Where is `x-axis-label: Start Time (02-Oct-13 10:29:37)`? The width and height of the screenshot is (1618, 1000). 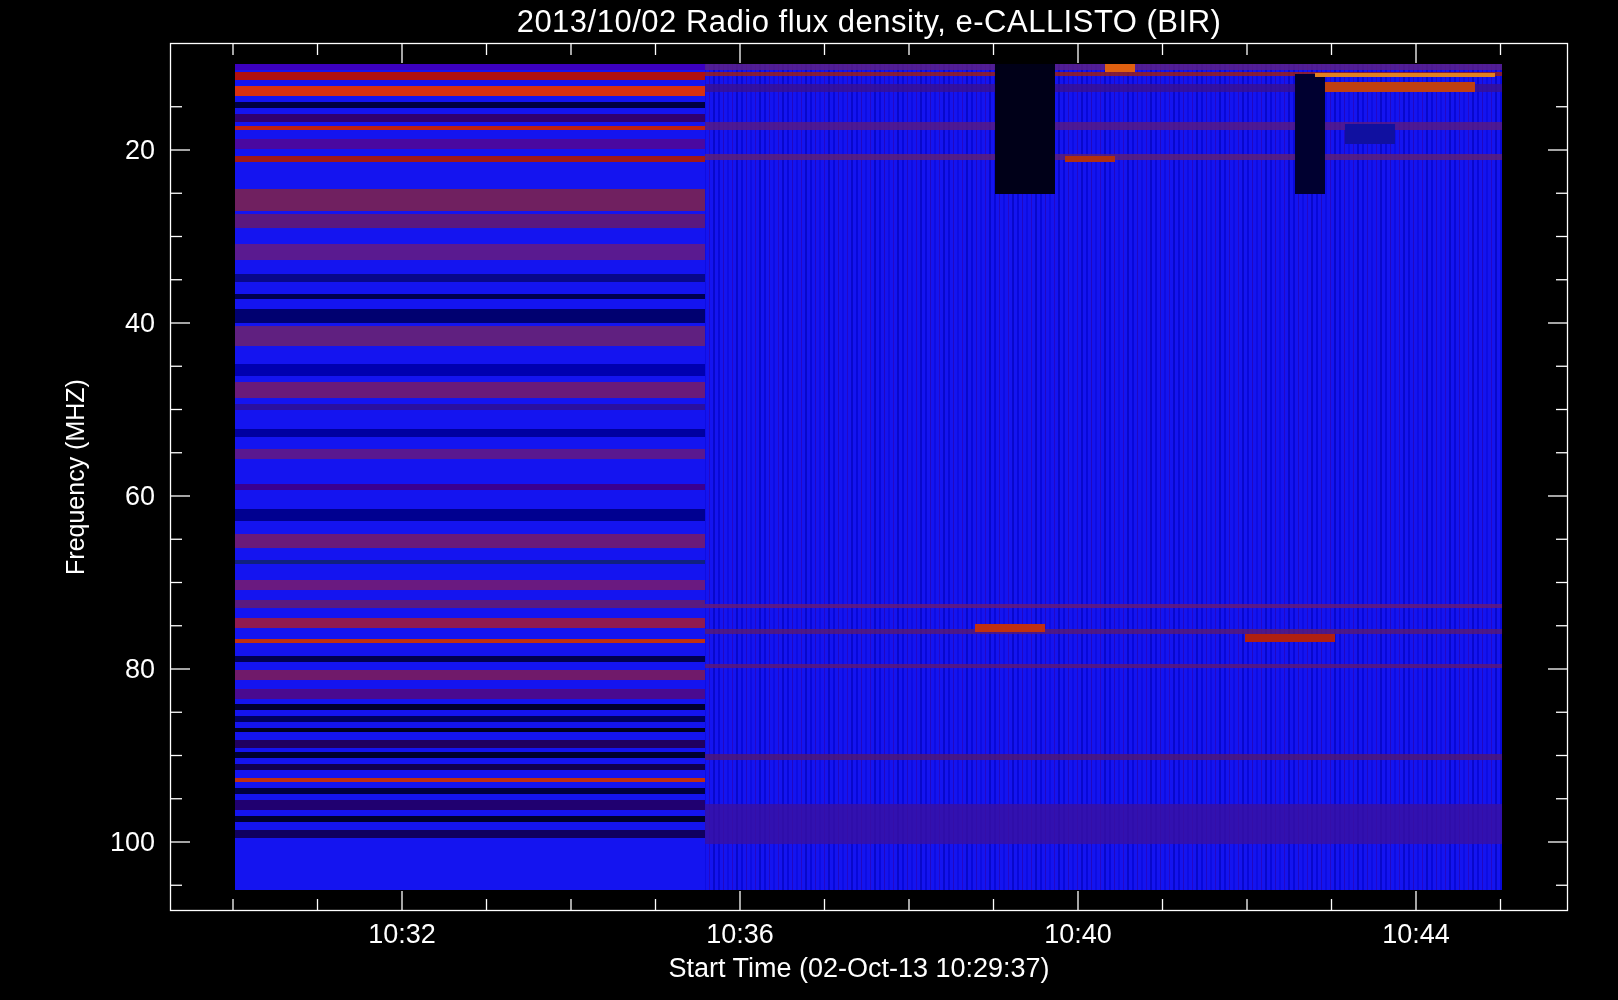 x-axis-label: Start Time (02-Oct-13 10:29:37) is located at coordinates (859, 968).